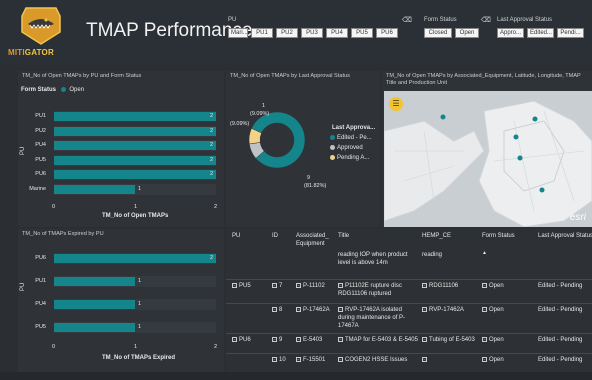  Describe the element at coordinates (316, 240) in the screenshot. I see `column-header: Associated_ Equipment` at that location.